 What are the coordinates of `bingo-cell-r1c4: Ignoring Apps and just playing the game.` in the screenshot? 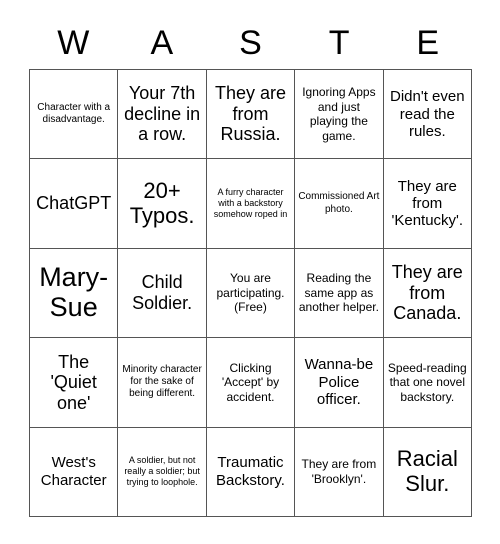 It's located at (339, 115).